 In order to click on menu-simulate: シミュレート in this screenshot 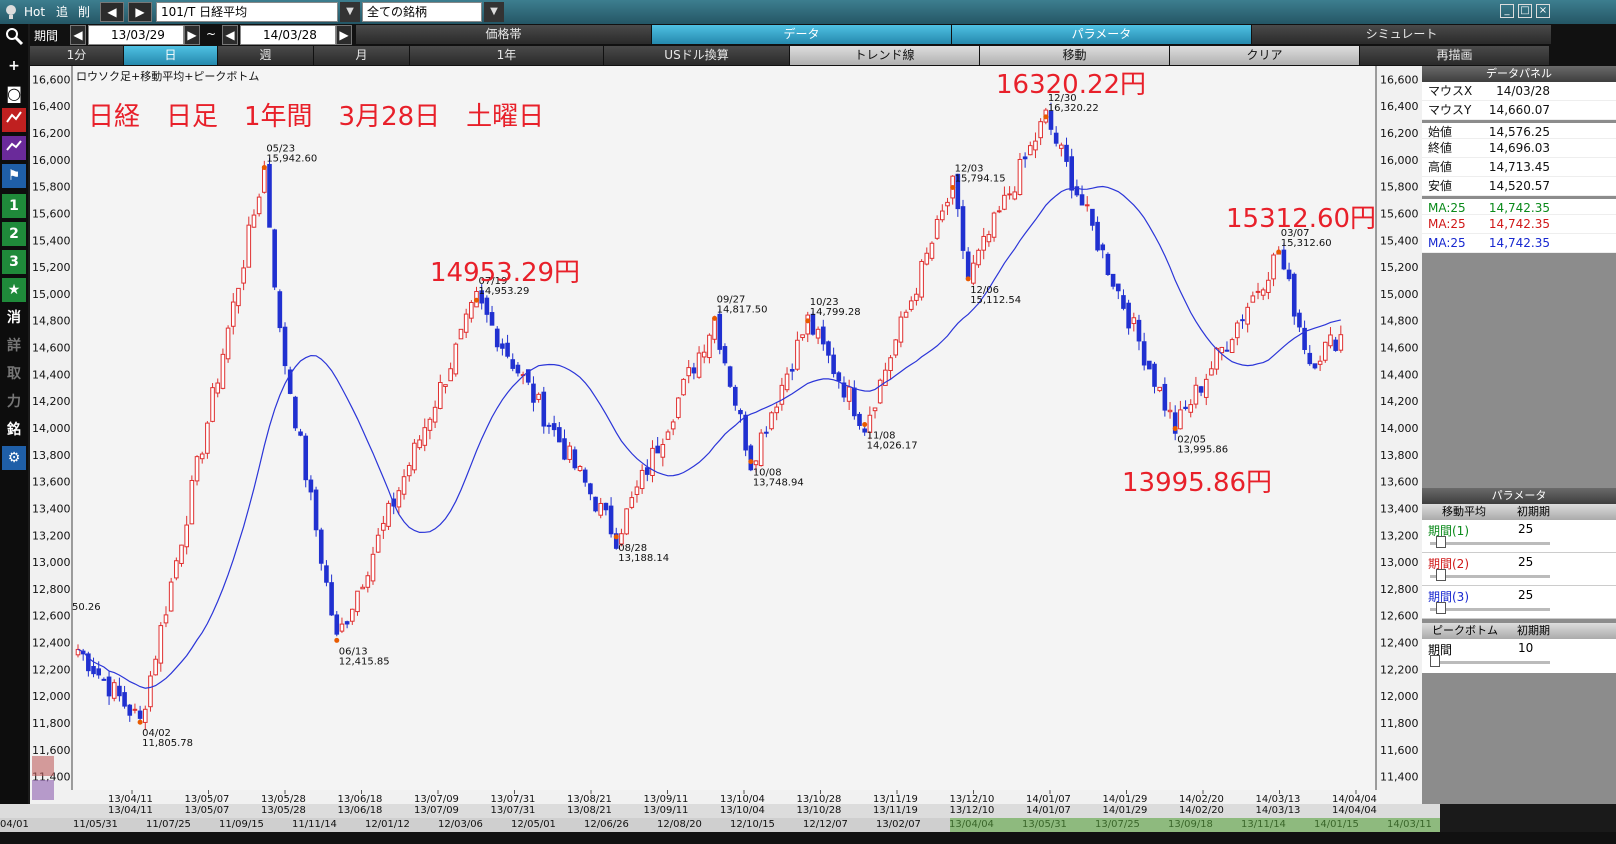, I will do `click(1402, 34)`.